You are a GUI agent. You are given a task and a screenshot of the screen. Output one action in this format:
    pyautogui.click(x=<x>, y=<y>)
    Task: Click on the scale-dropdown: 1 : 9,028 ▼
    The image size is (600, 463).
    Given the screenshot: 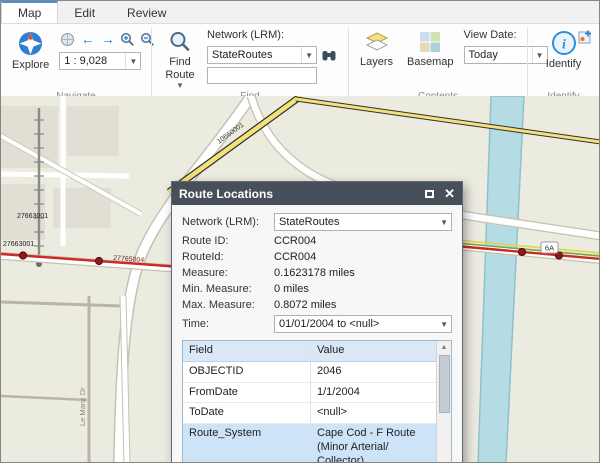 What is the action you would take?
    pyautogui.click(x=100, y=61)
    